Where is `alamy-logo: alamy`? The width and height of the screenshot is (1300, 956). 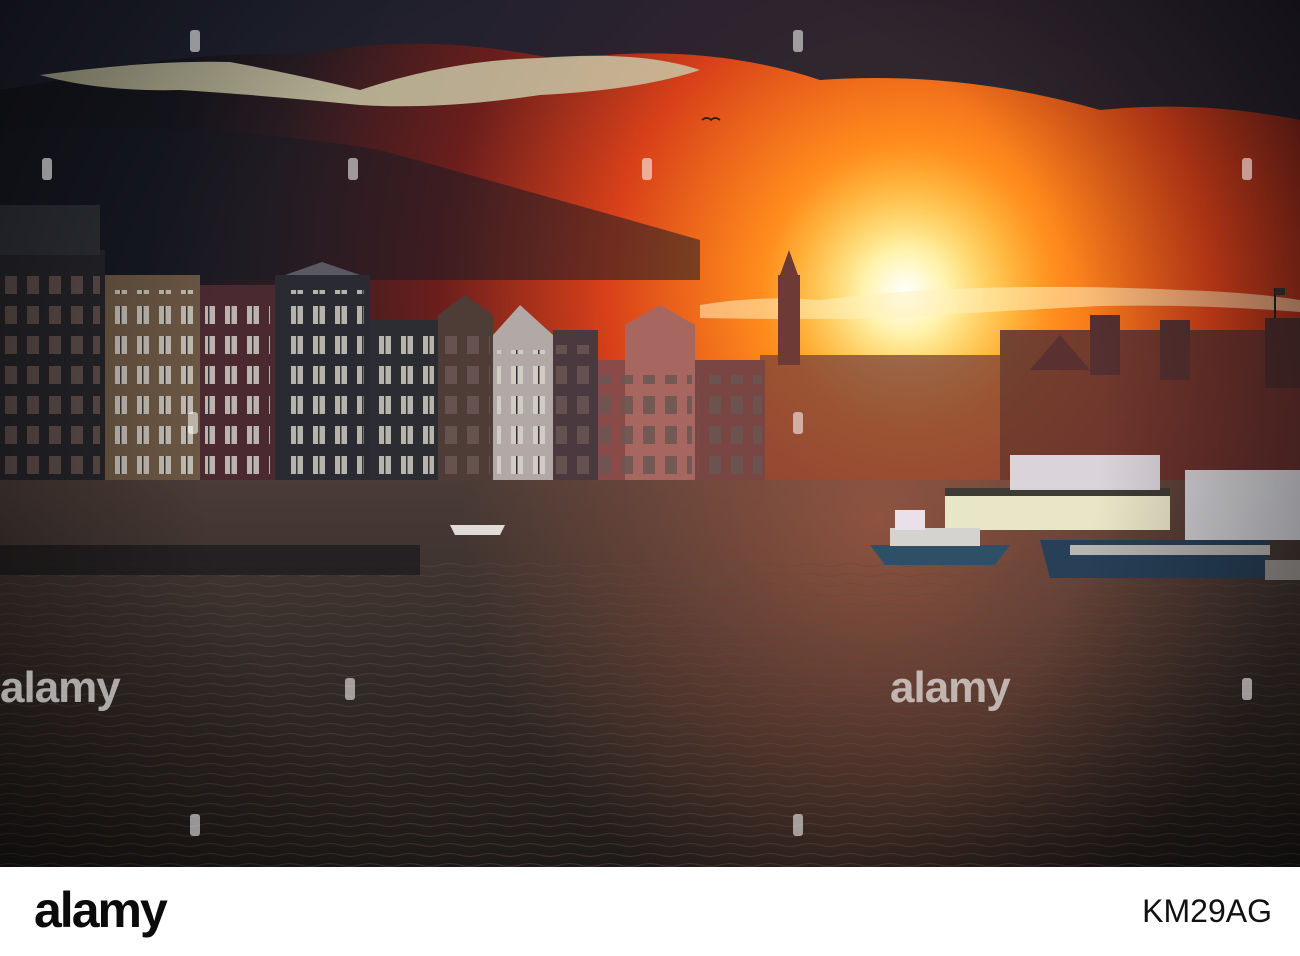 alamy-logo: alamy is located at coordinates (101, 910).